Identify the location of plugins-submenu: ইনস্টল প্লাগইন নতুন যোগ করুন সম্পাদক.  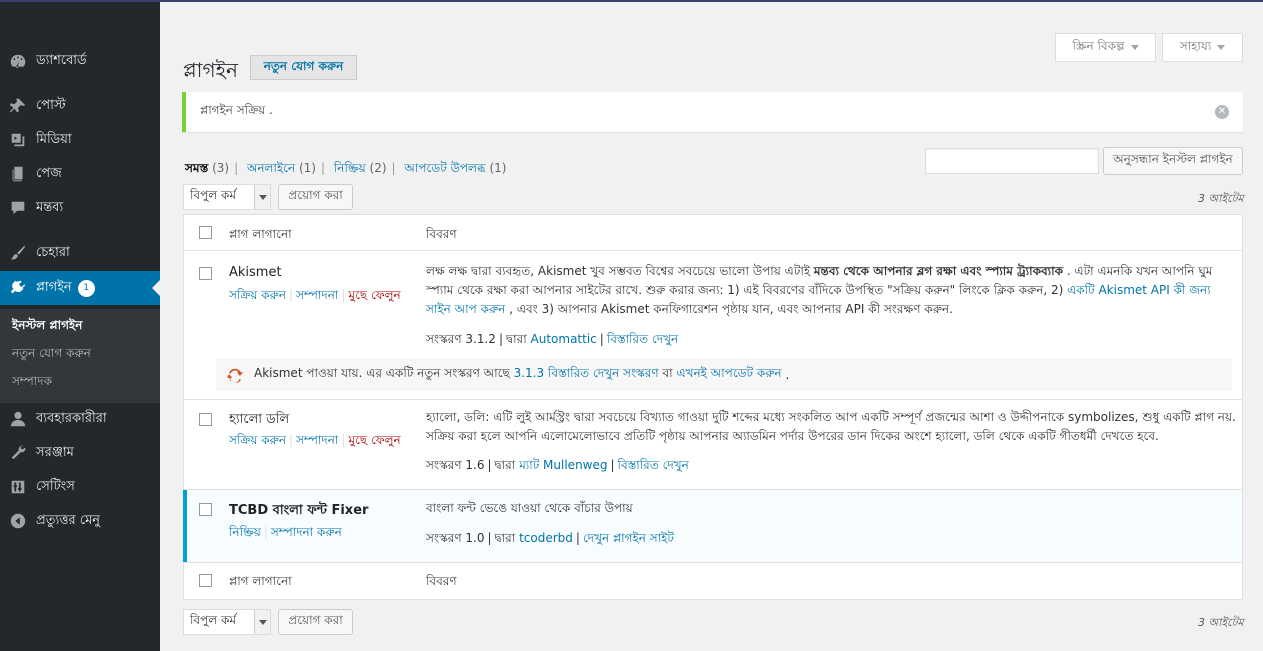
(80, 356).